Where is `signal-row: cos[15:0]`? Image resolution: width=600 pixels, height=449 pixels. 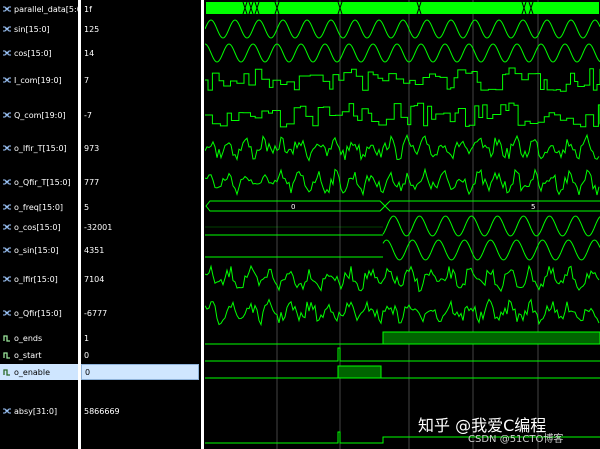
signal-row: cos[15:0] is located at coordinates (39, 53).